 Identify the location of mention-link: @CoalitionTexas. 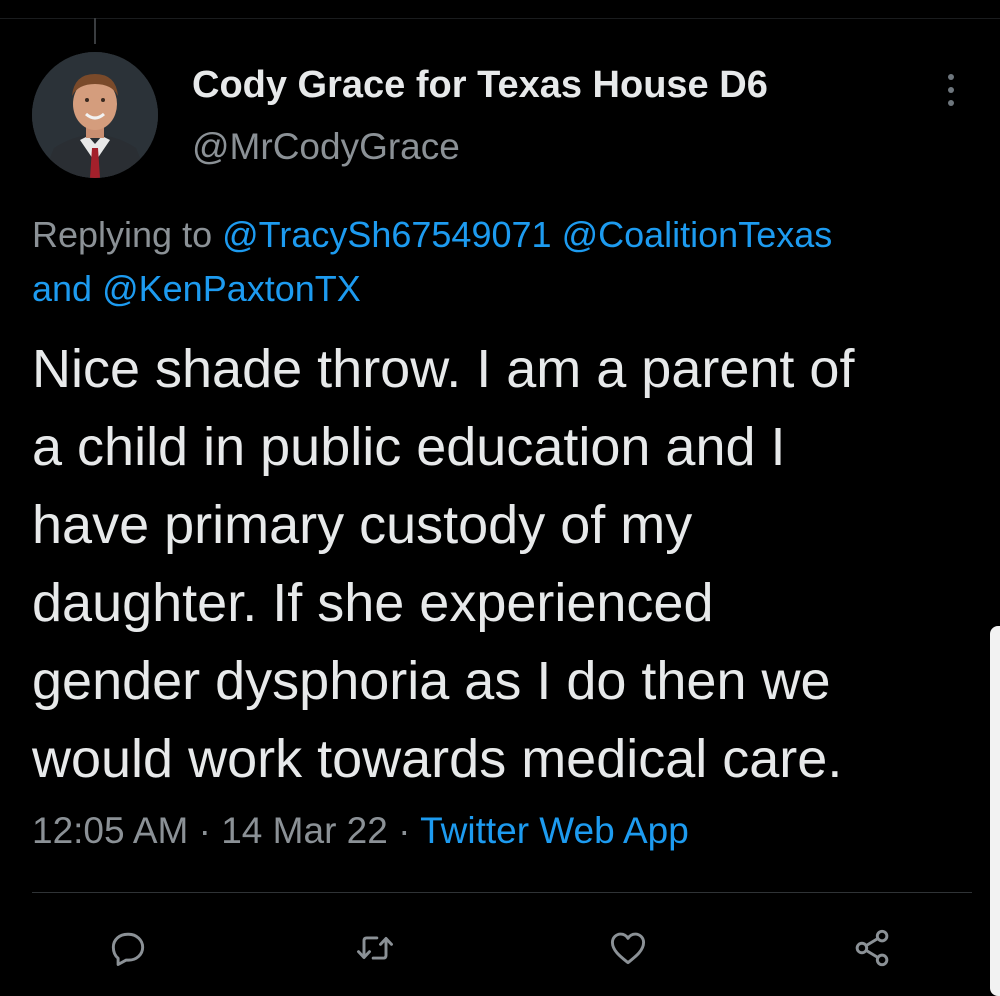
(697, 234).